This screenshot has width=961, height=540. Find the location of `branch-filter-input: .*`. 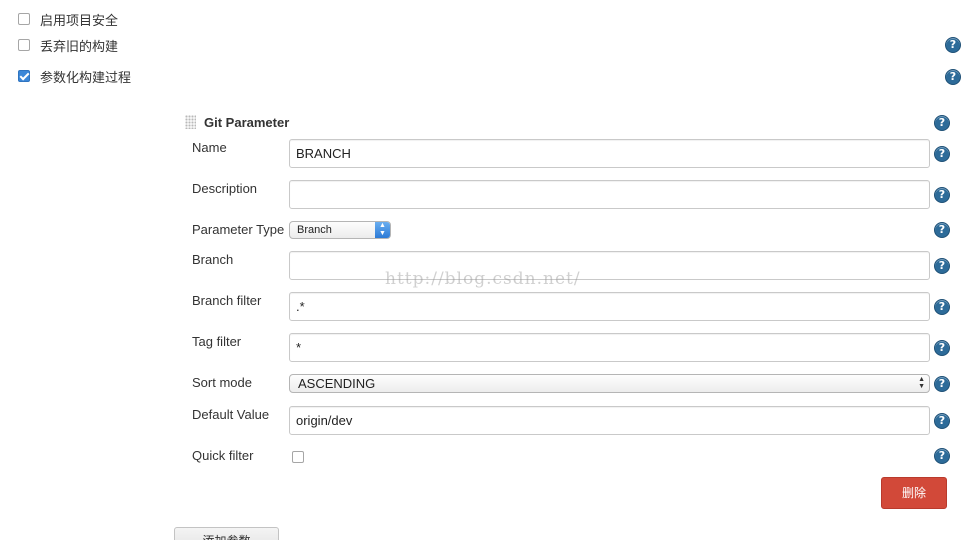

branch-filter-input: .* is located at coordinates (609, 306).